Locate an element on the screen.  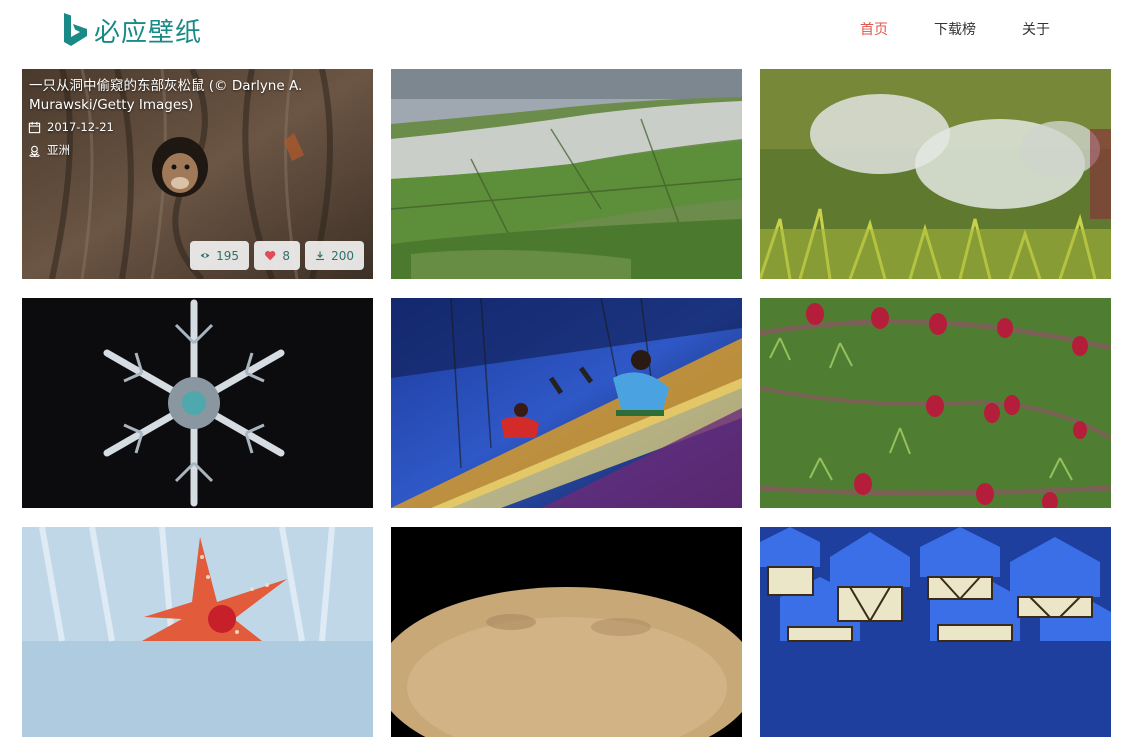
wallpaper-image-swing-ride is located at coordinates (566, 403).